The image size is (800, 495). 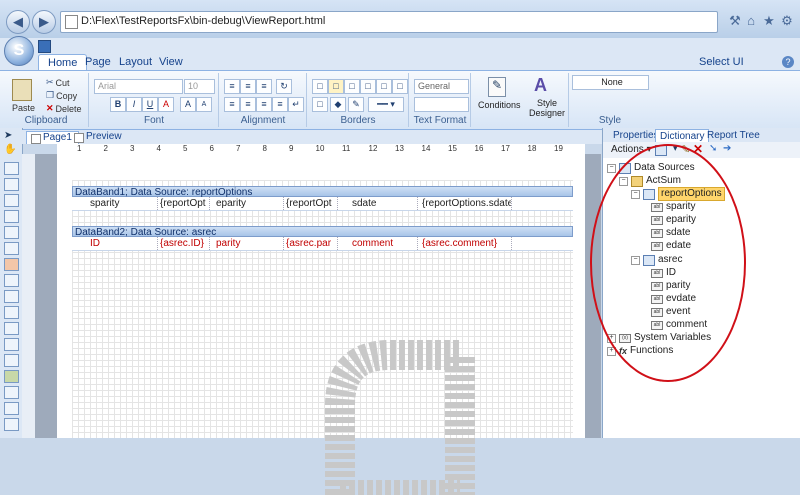 What do you see at coordinates (11, 280) in the screenshot?
I see `barcode-tool-icon` at bounding box center [11, 280].